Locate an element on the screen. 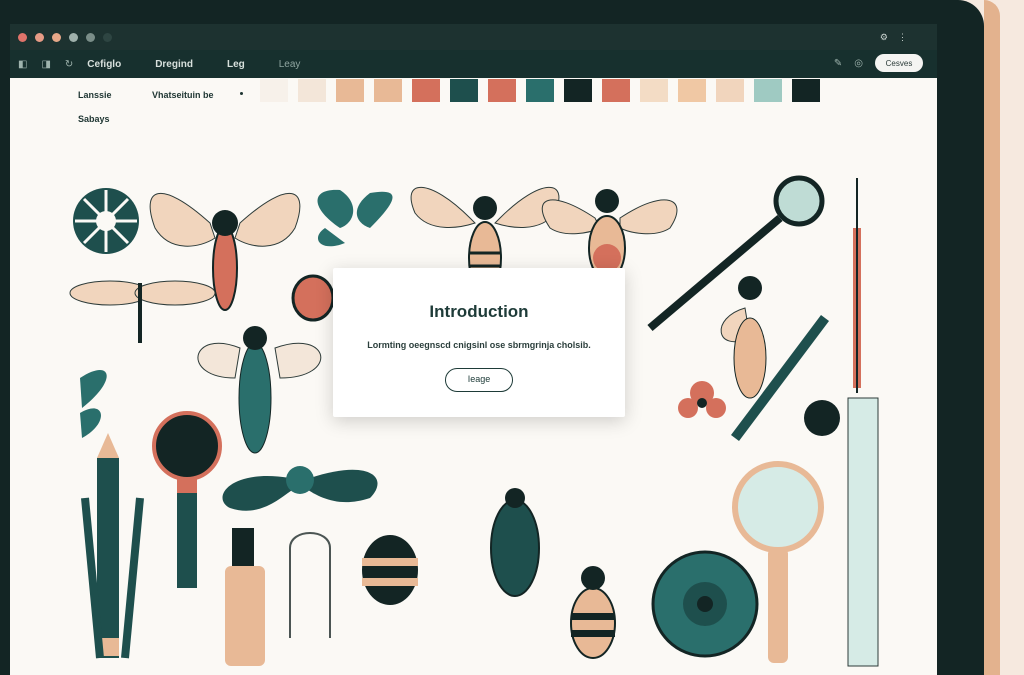 This screenshot has width=1024, height=675. dragonfly-illustration is located at coordinates (142, 311).